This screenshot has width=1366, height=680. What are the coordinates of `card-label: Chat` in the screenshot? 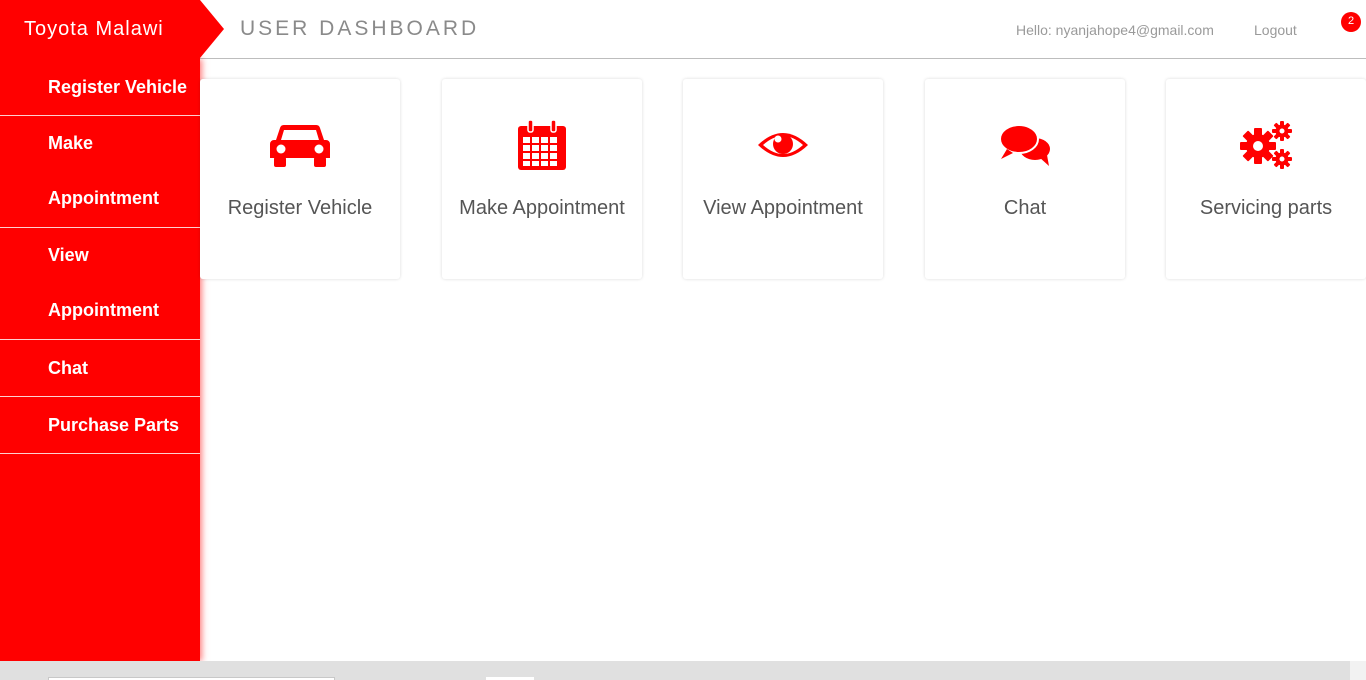 It's located at (1025, 208).